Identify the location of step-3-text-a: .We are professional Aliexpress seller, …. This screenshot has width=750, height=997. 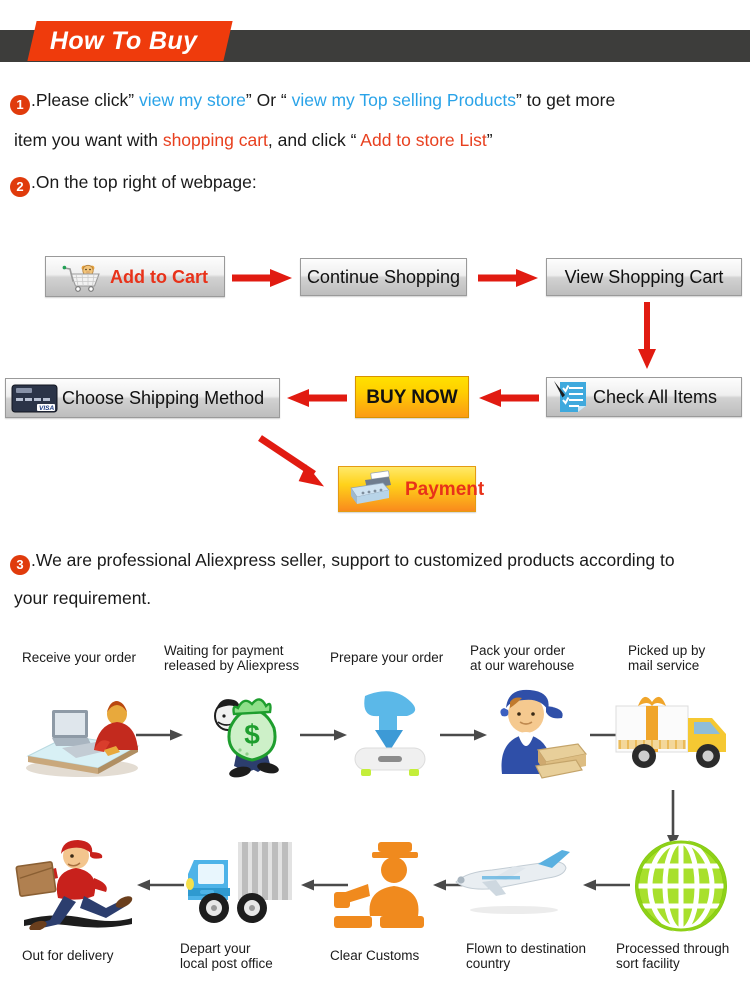
(353, 560).